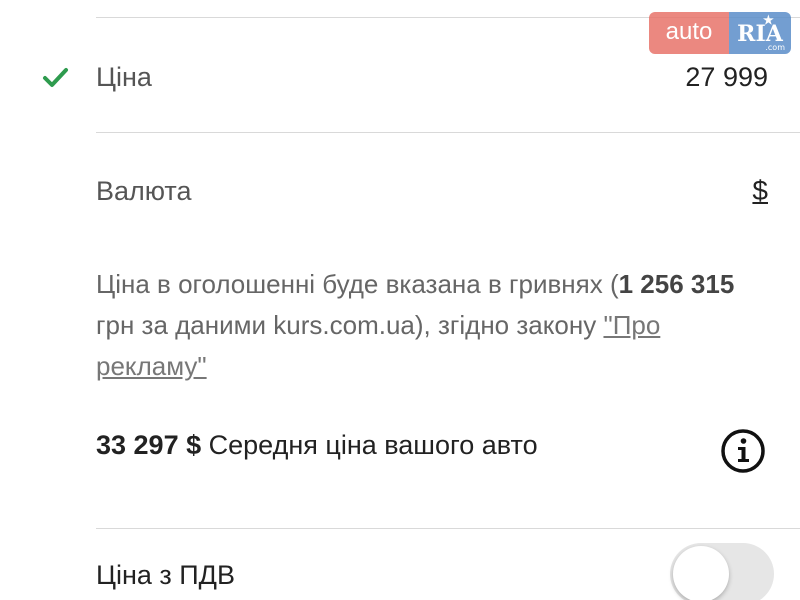 Image resolution: width=800 pixels, height=600 pixels. What do you see at coordinates (149, 445) in the screenshot?
I see `average-amount: 33 297 $` at bounding box center [149, 445].